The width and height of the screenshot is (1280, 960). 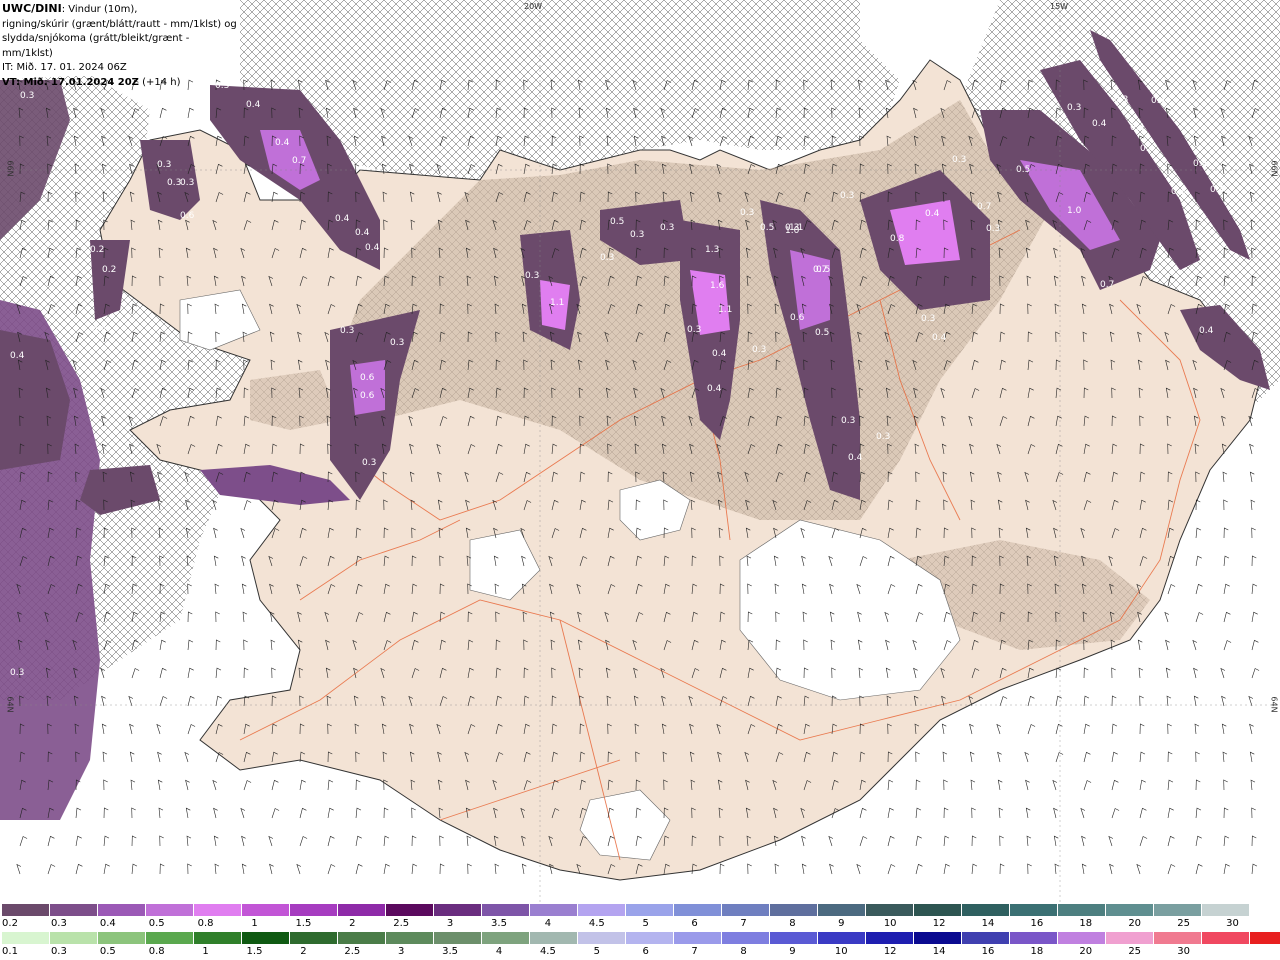 I want to click on header-valid-time: VT: Mið. 17.01.2024 20Z (+14 h), so click(x=121, y=83).